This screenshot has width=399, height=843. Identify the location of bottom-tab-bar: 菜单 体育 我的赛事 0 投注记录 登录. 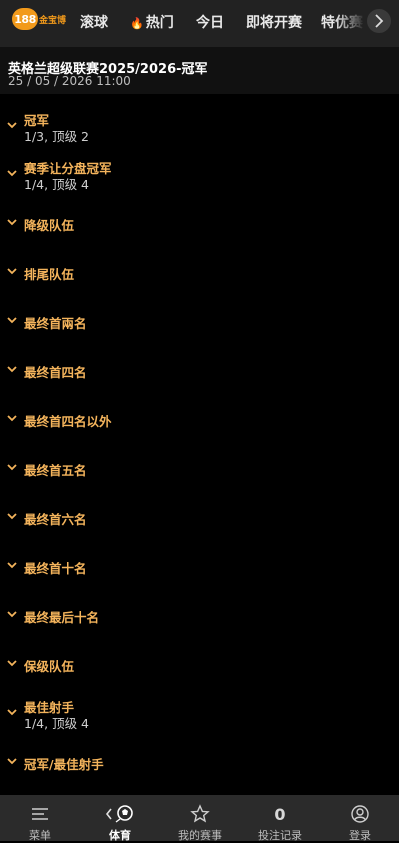
(199, 819).